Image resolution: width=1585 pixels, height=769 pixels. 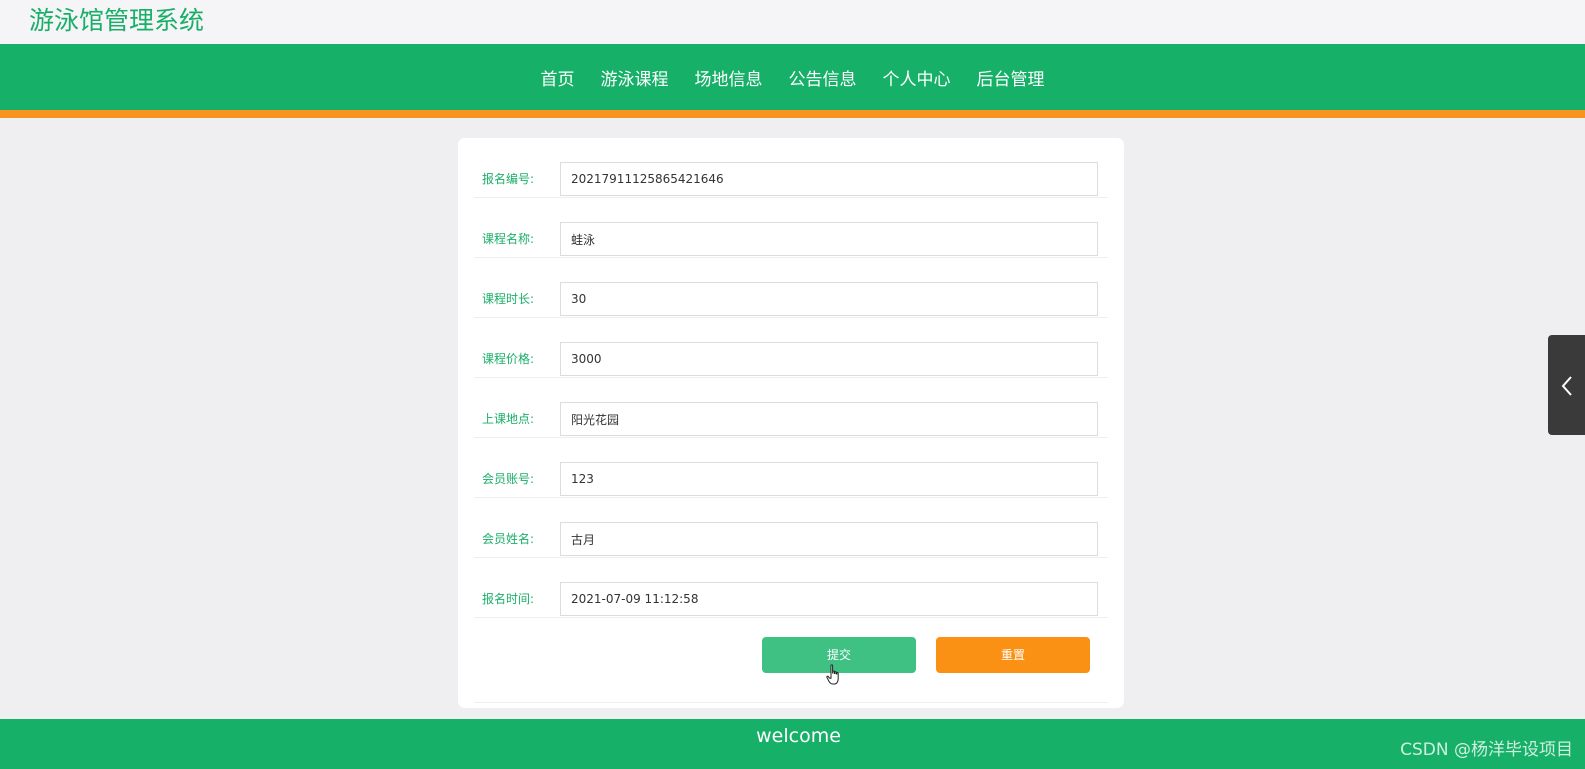 What do you see at coordinates (117, 20) in the screenshot?
I see `site-title: 游泳馆管理系统` at bounding box center [117, 20].